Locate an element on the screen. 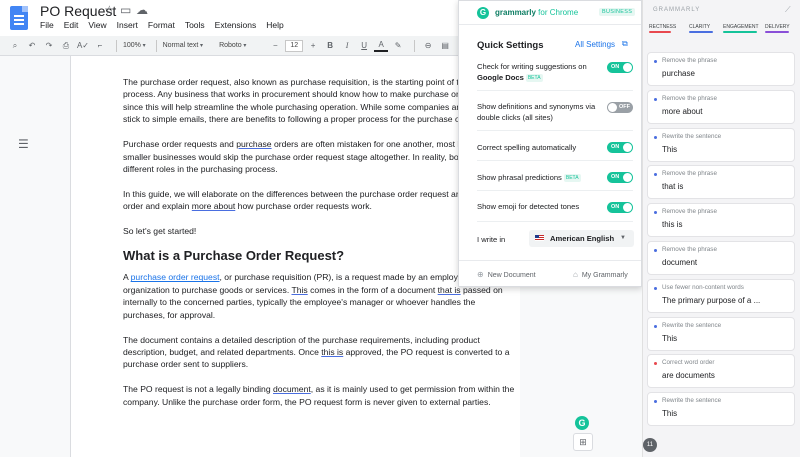  quick-settings-title: Quick Settings is located at coordinates (510, 45).